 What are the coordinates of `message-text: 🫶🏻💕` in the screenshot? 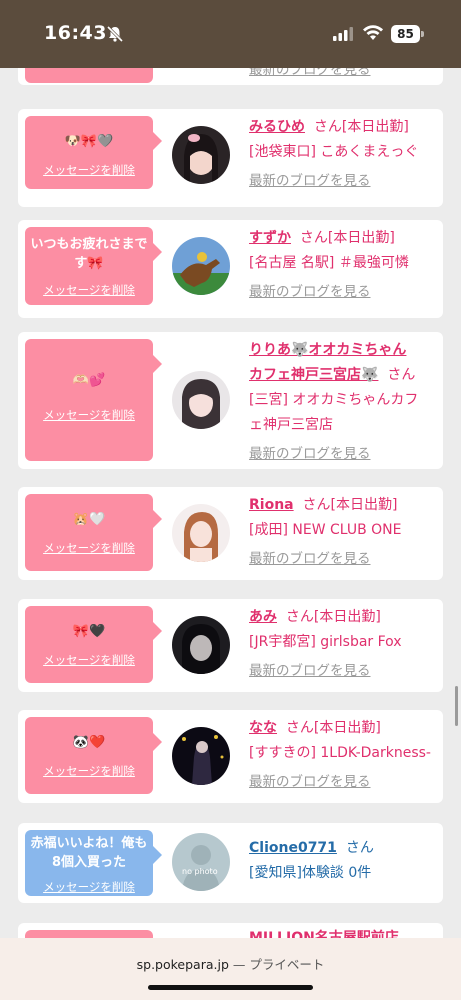 It's located at (89, 380).